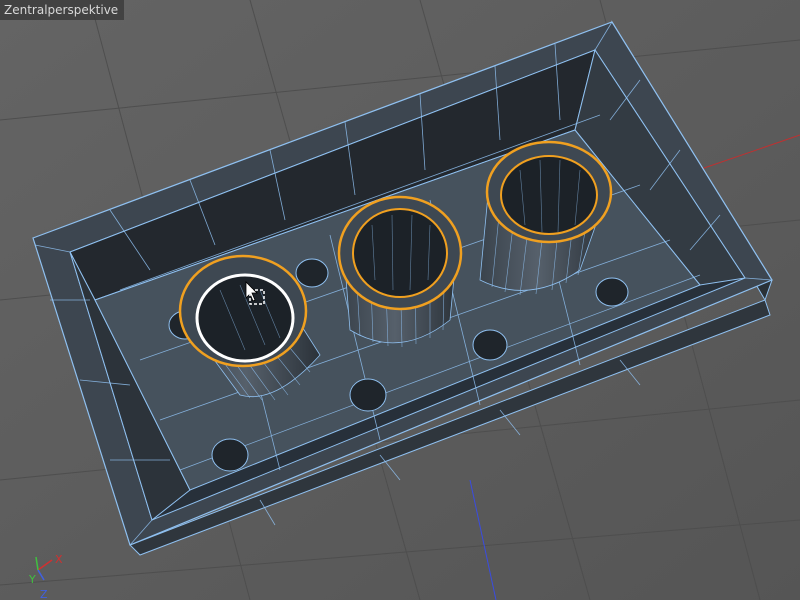 Image resolution: width=800 pixels, height=600 pixels. What do you see at coordinates (32, 579) in the screenshot?
I see `axis-y-label: Y` at bounding box center [32, 579].